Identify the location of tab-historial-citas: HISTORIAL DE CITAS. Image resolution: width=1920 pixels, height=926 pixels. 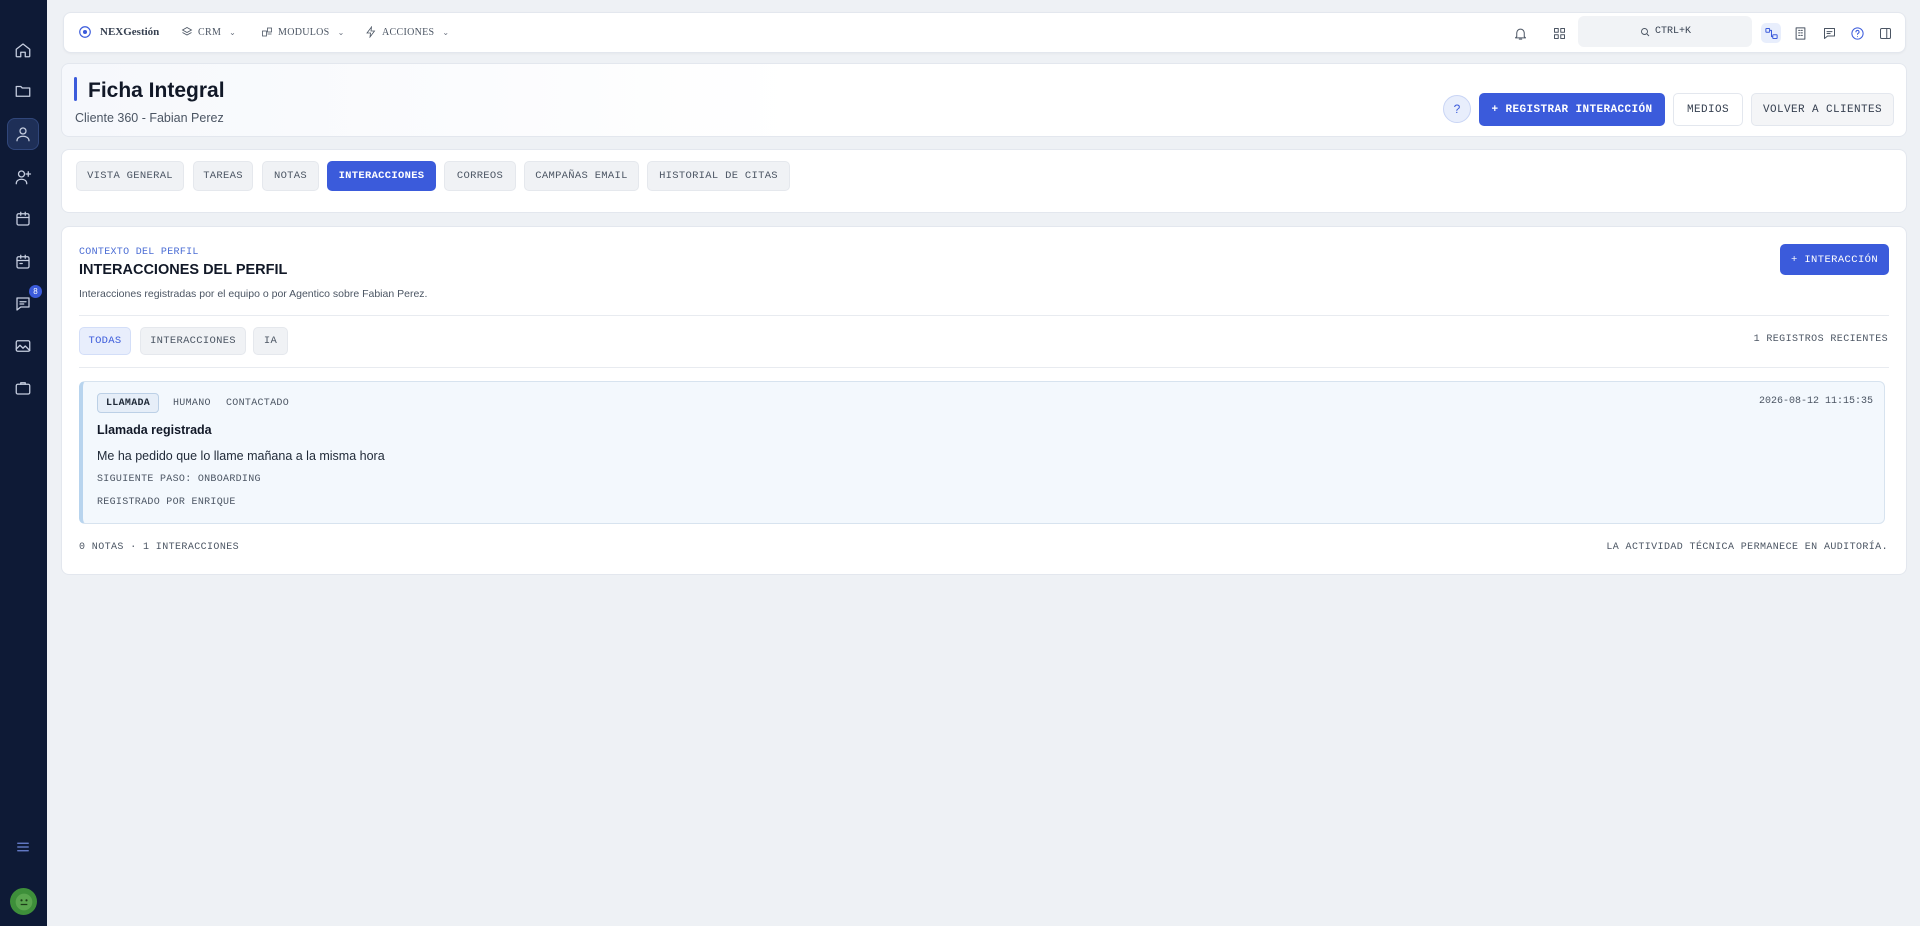
(718, 176).